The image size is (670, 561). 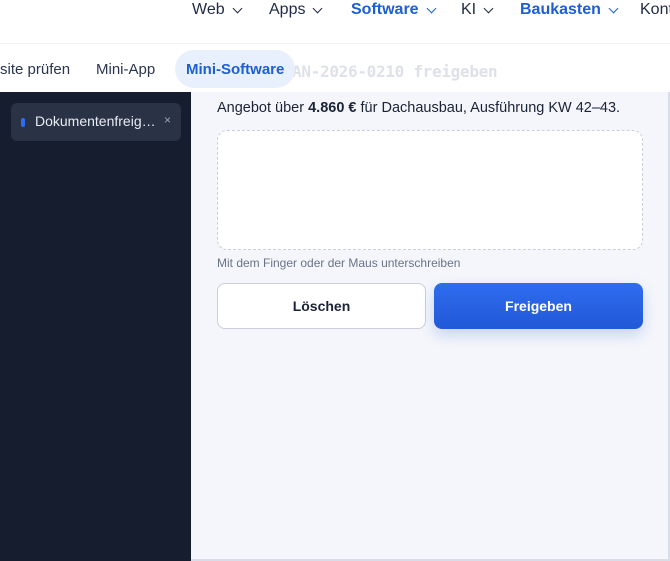 I want to click on document-tab: Dokumentenfreig… ×, so click(x=96, y=122).